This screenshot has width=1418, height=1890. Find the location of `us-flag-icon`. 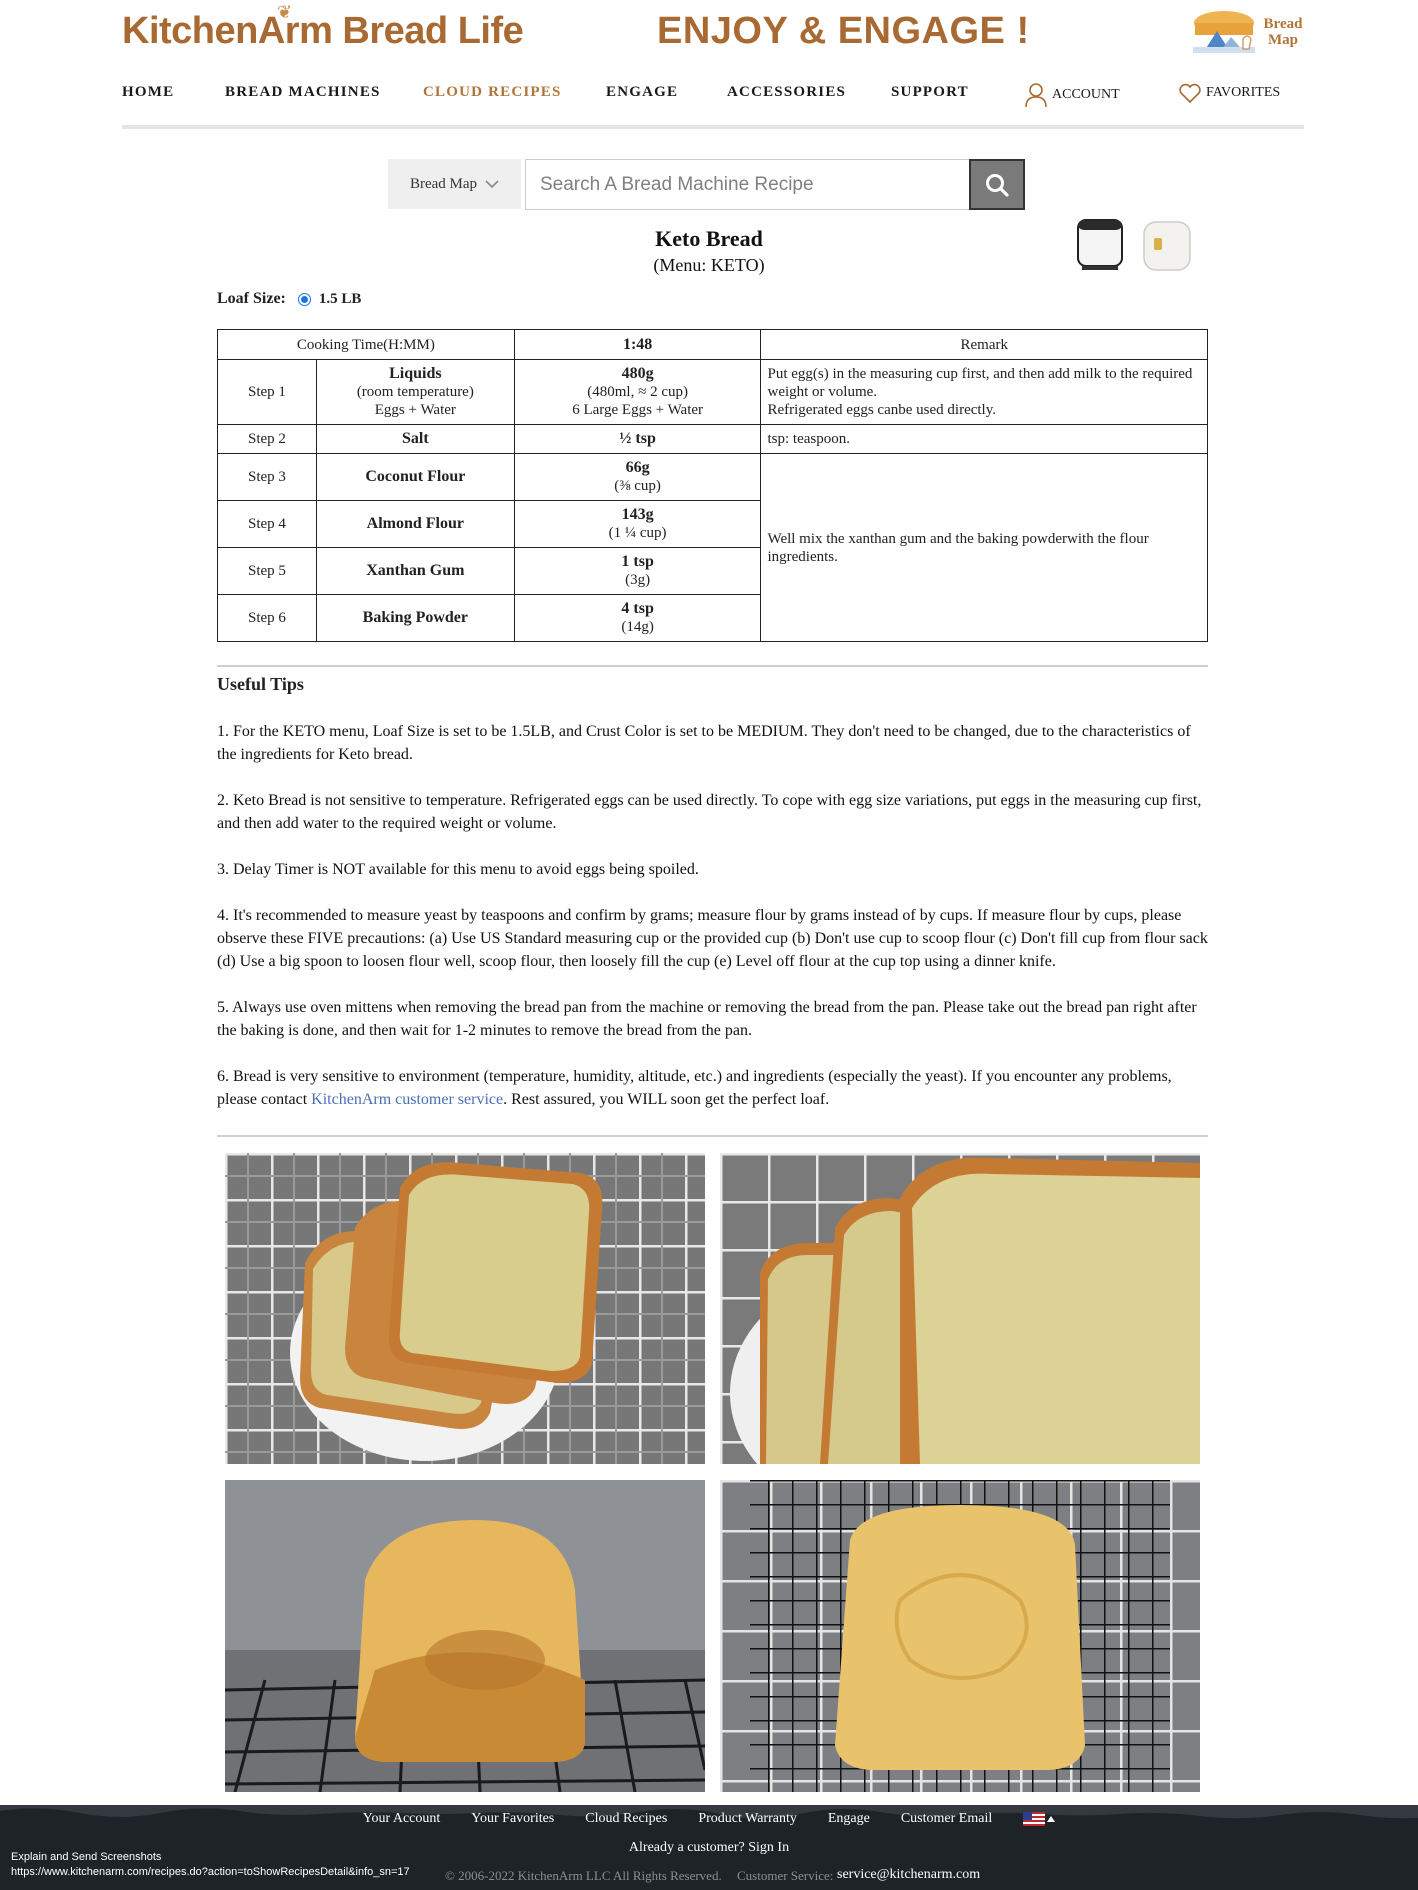

us-flag-icon is located at coordinates (1034, 1819).